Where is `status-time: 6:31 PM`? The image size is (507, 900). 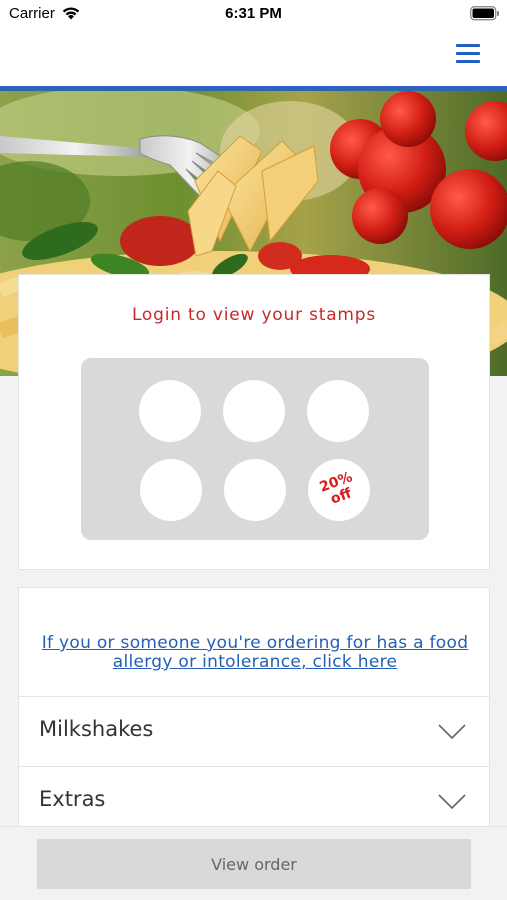 status-time: 6:31 PM is located at coordinates (253, 13).